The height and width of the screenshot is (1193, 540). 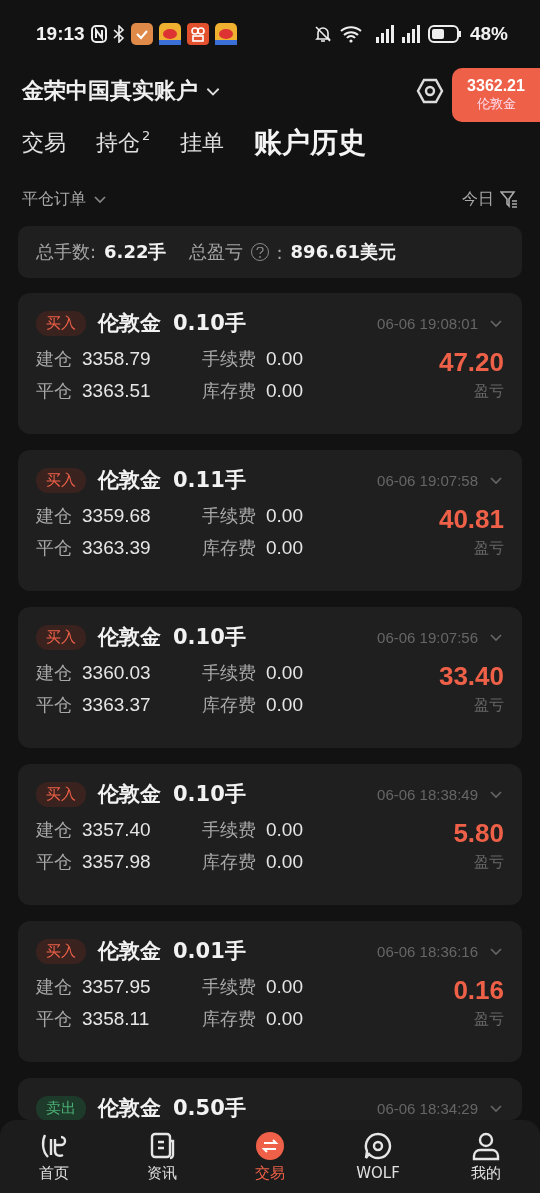 What do you see at coordinates (66, 252) in the screenshot?
I see `lots-label: 总手数:` at bounding box center [66, 252].